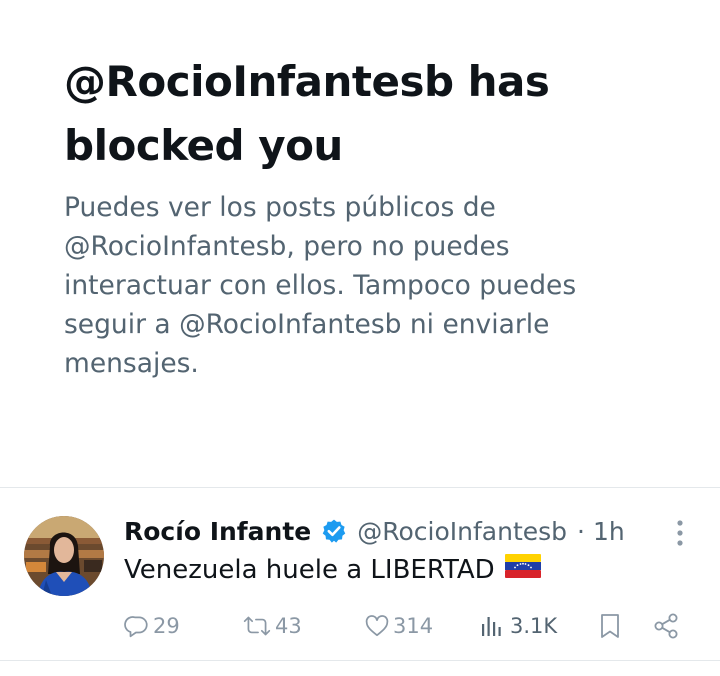 Image resolution: width=720 pixels, height=676 pixels. What do you see at coordinates (131, 363) in the screenshot?
I see `block-description-line: mensajes.` at bounding box center [131, 363].